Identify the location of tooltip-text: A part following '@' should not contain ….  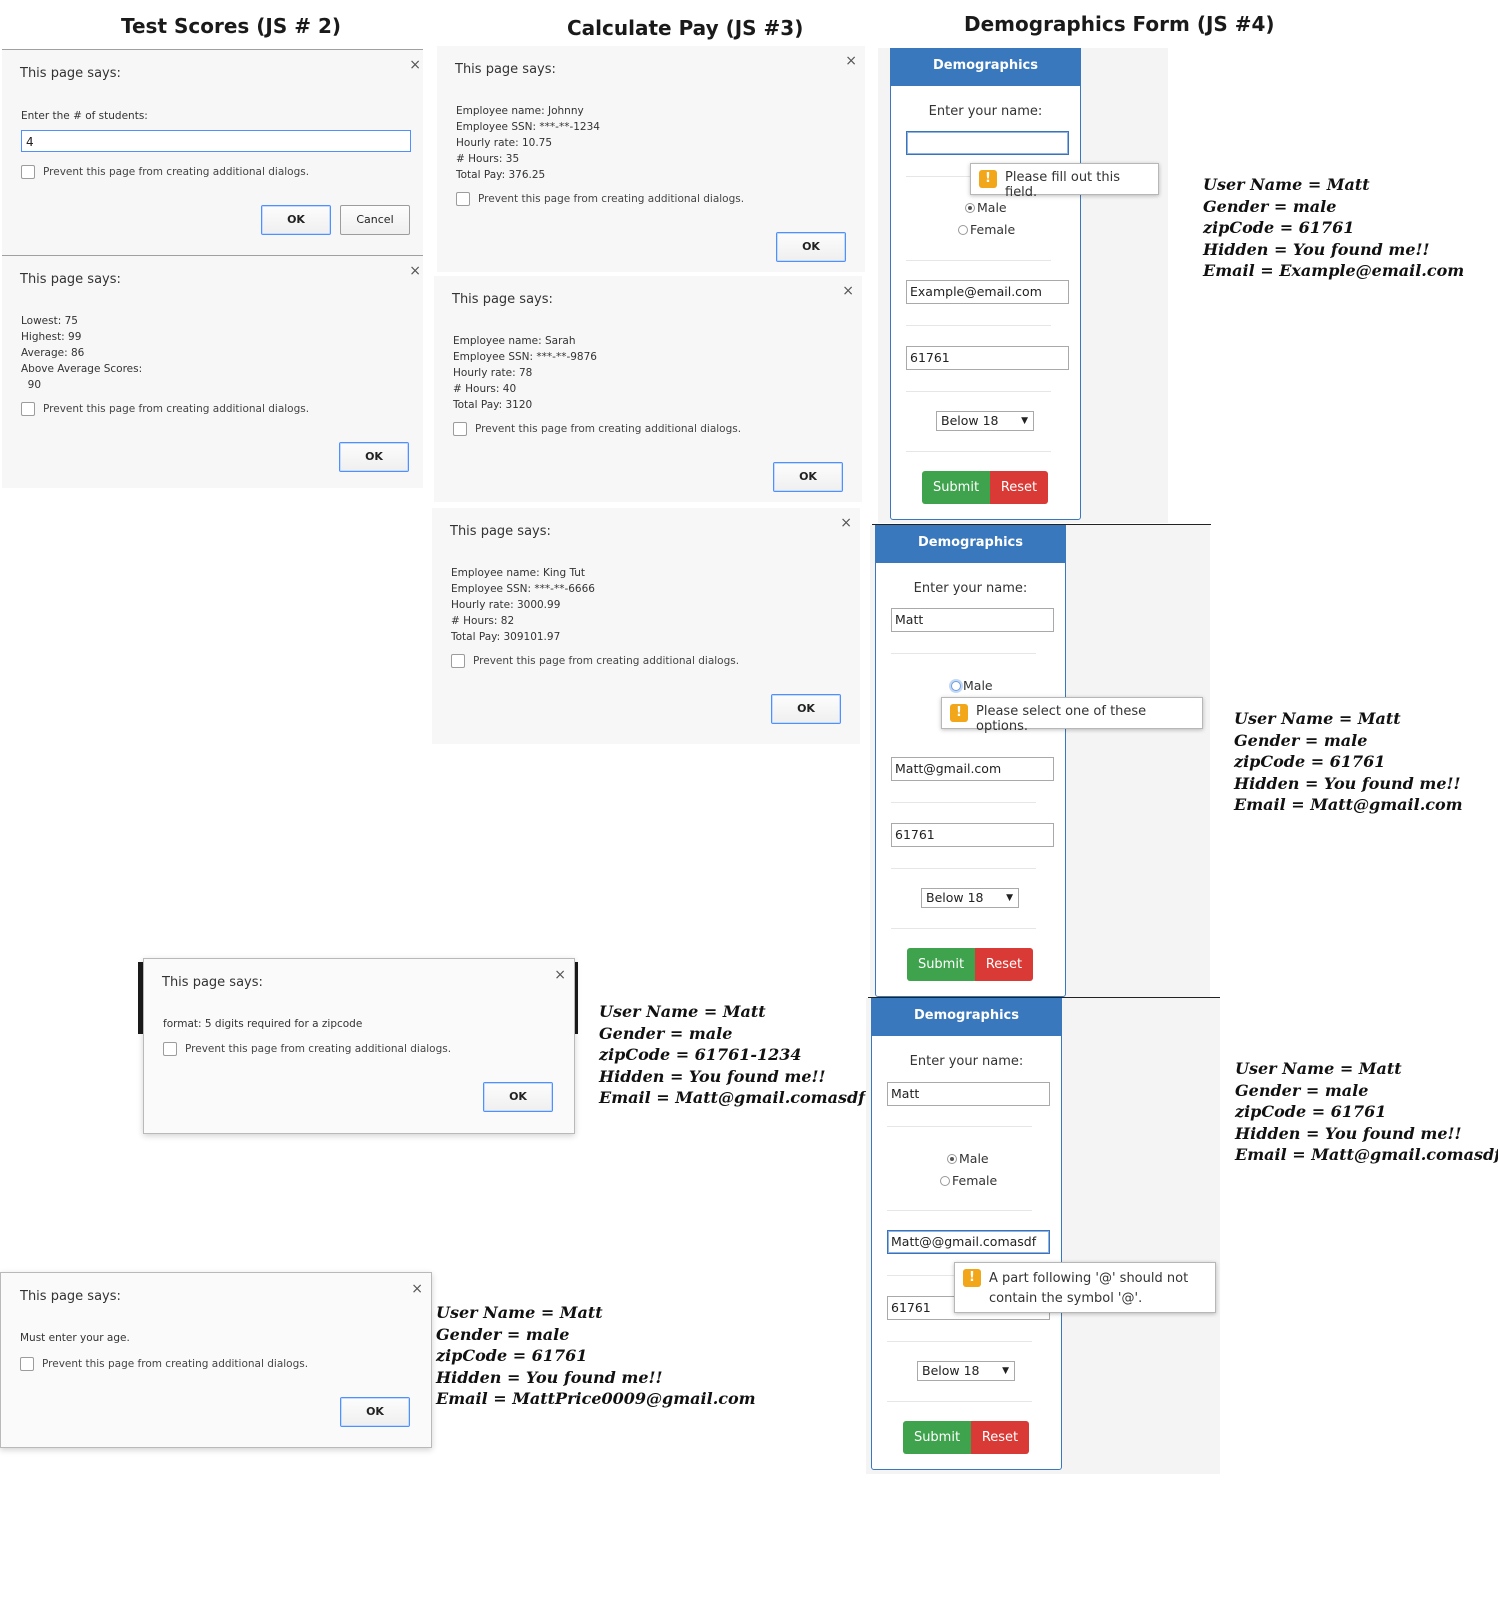
(1088, 1289).